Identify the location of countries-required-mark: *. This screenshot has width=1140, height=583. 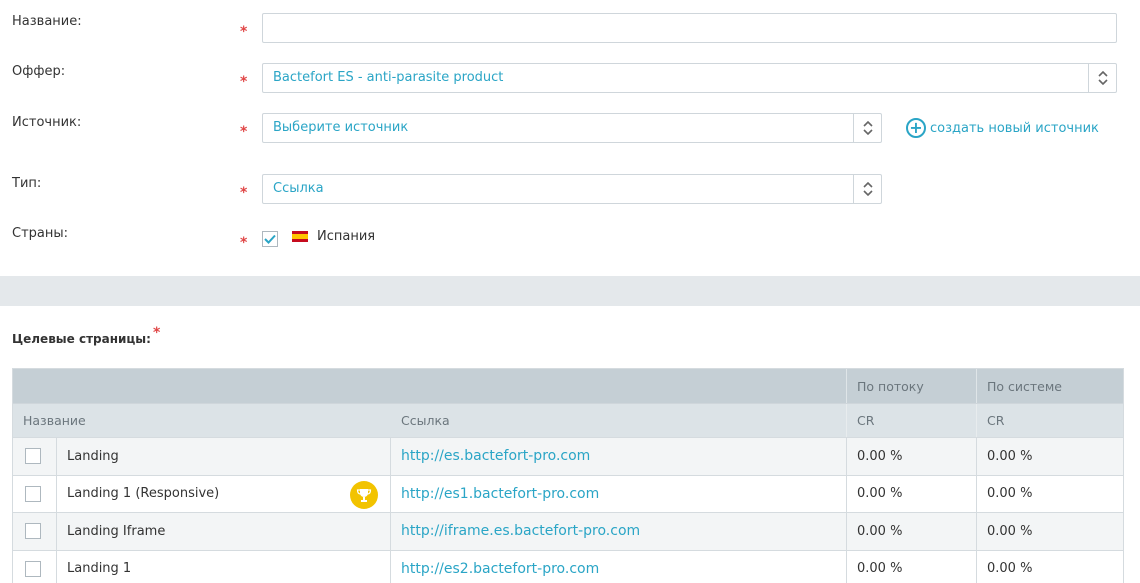
(244, 243).